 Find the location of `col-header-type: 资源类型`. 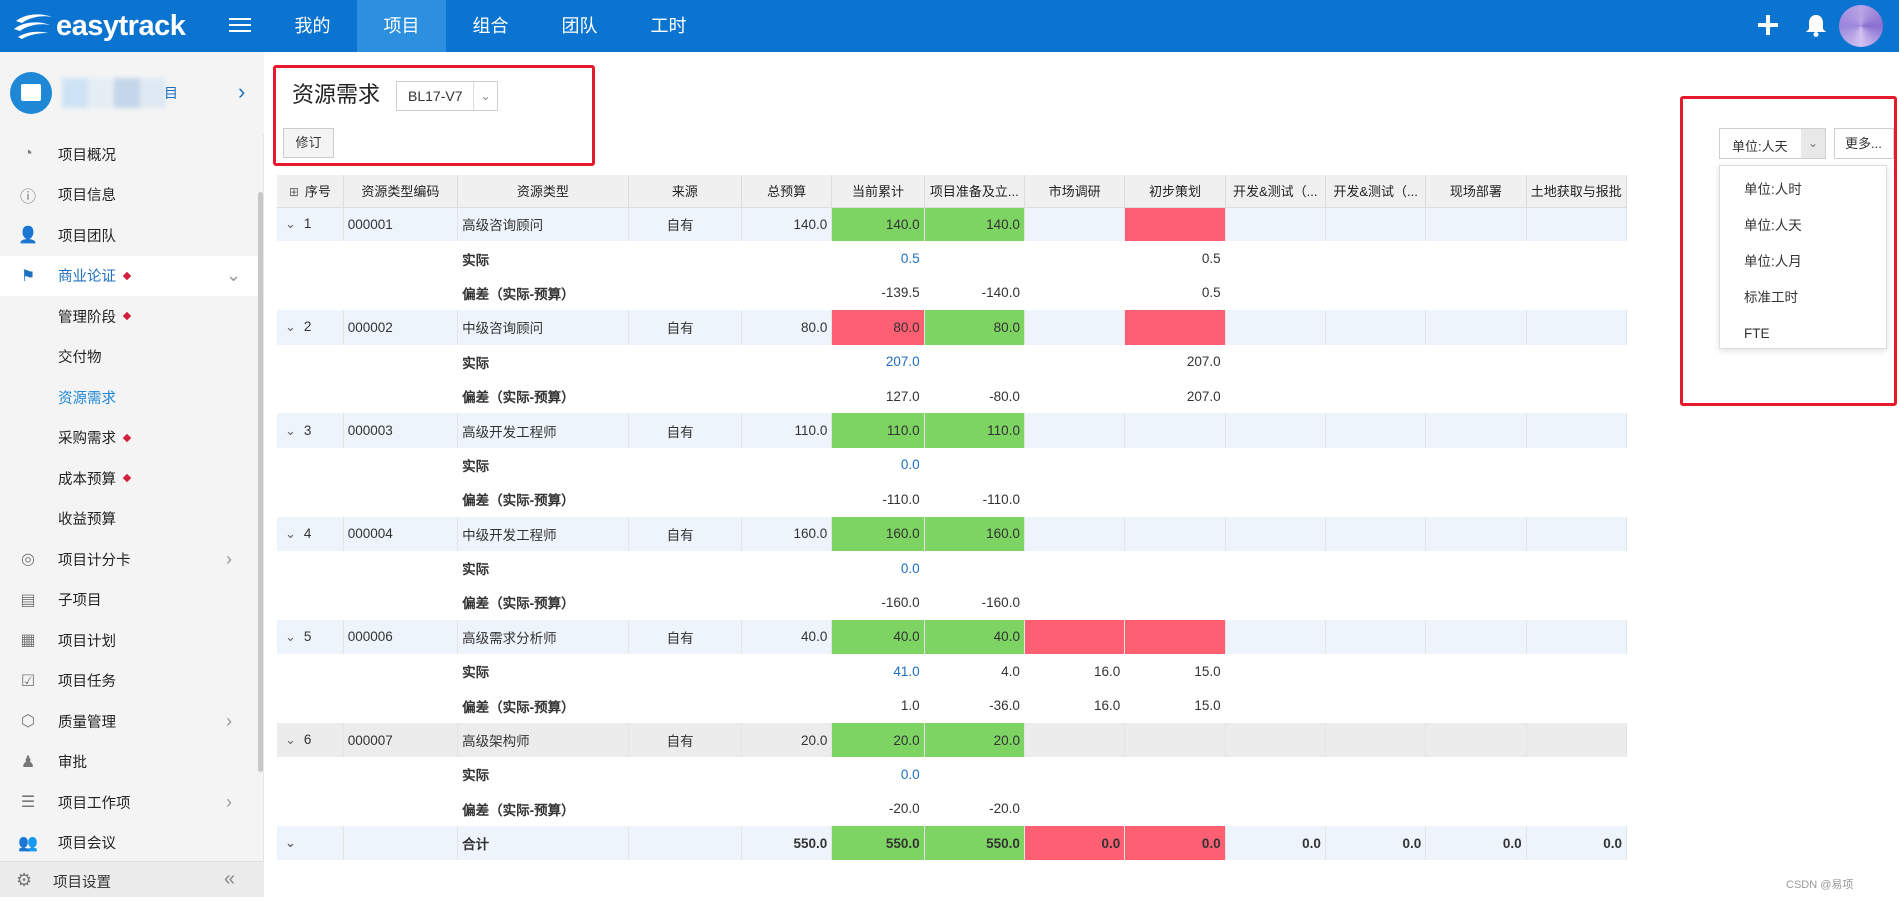

col-header-type: 资源类型 is located at coordinates (543, 191).